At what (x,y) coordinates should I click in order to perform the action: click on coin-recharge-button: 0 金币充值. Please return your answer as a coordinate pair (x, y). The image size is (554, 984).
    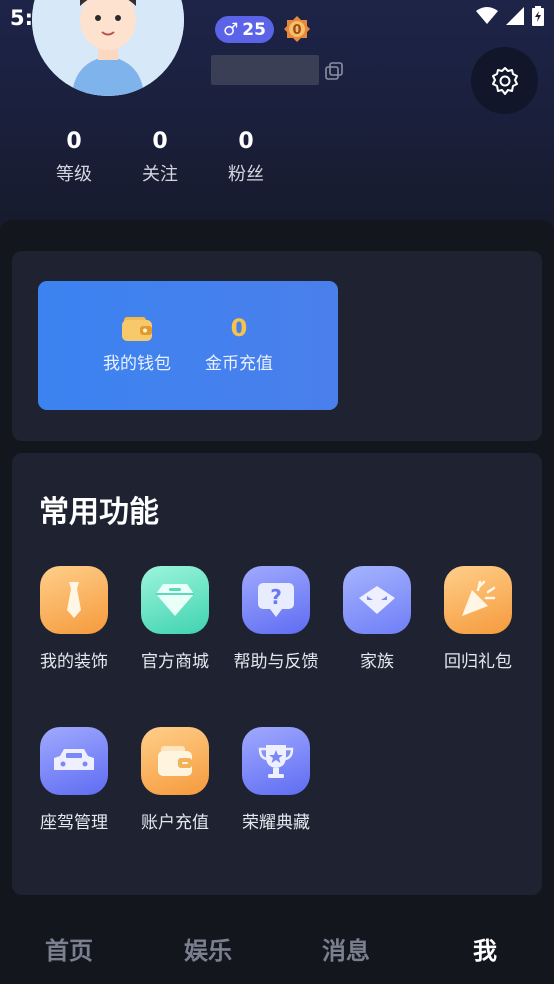
    Looking at the image, I should click on (239, 343).